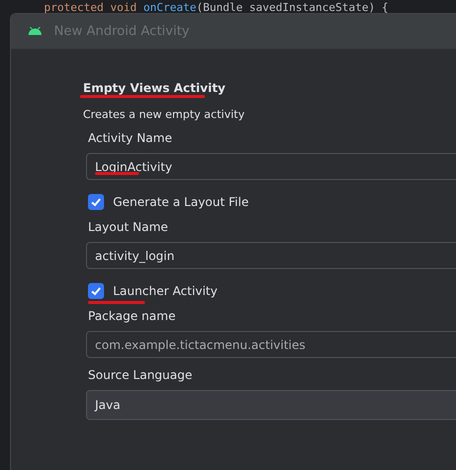  What do you see at coordinates (271, 255) in the screenshot?
I see `input-field: activity_login` at bounding box center [271, 255].